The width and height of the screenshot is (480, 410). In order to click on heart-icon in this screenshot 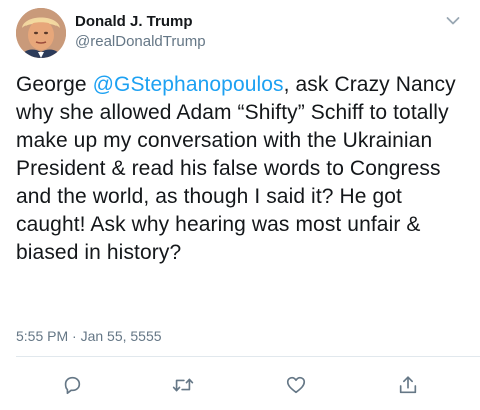, I will do `click(296, 385)`.